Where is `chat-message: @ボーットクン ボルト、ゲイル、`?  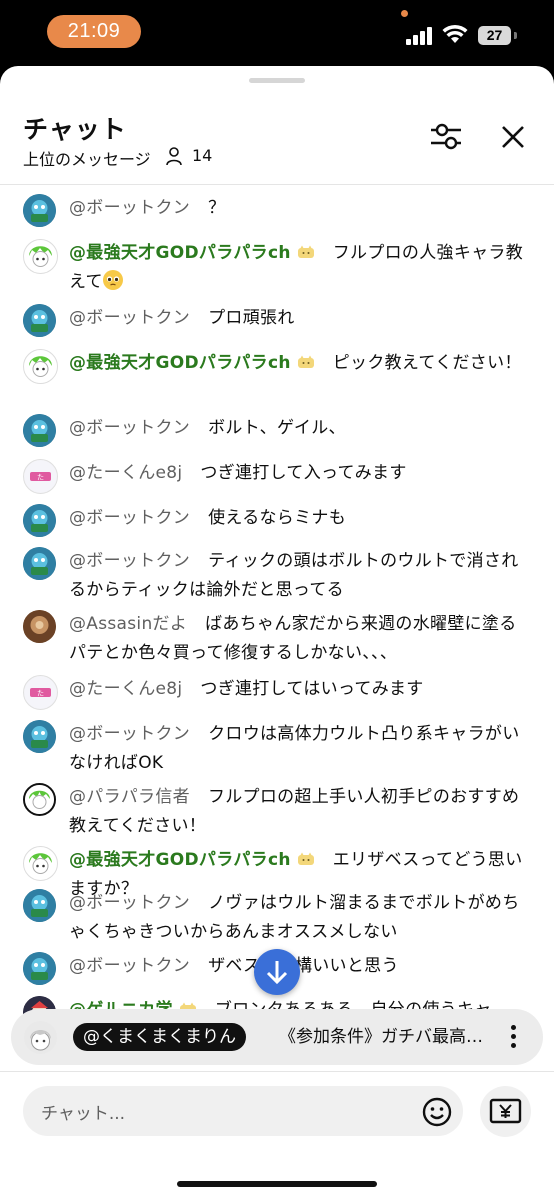 chat-message: @ボーットクン ボルト、ゲイル、 is located at coordinates (277, 428).